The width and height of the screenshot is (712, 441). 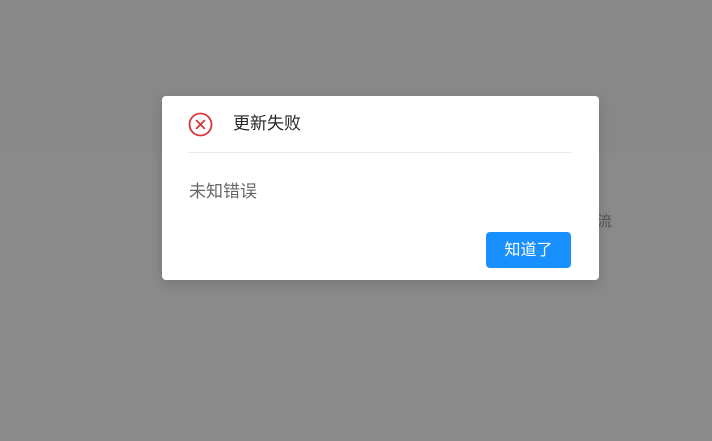 I want to click on dialog-header: 更新失败, so click(x=379, y=131).